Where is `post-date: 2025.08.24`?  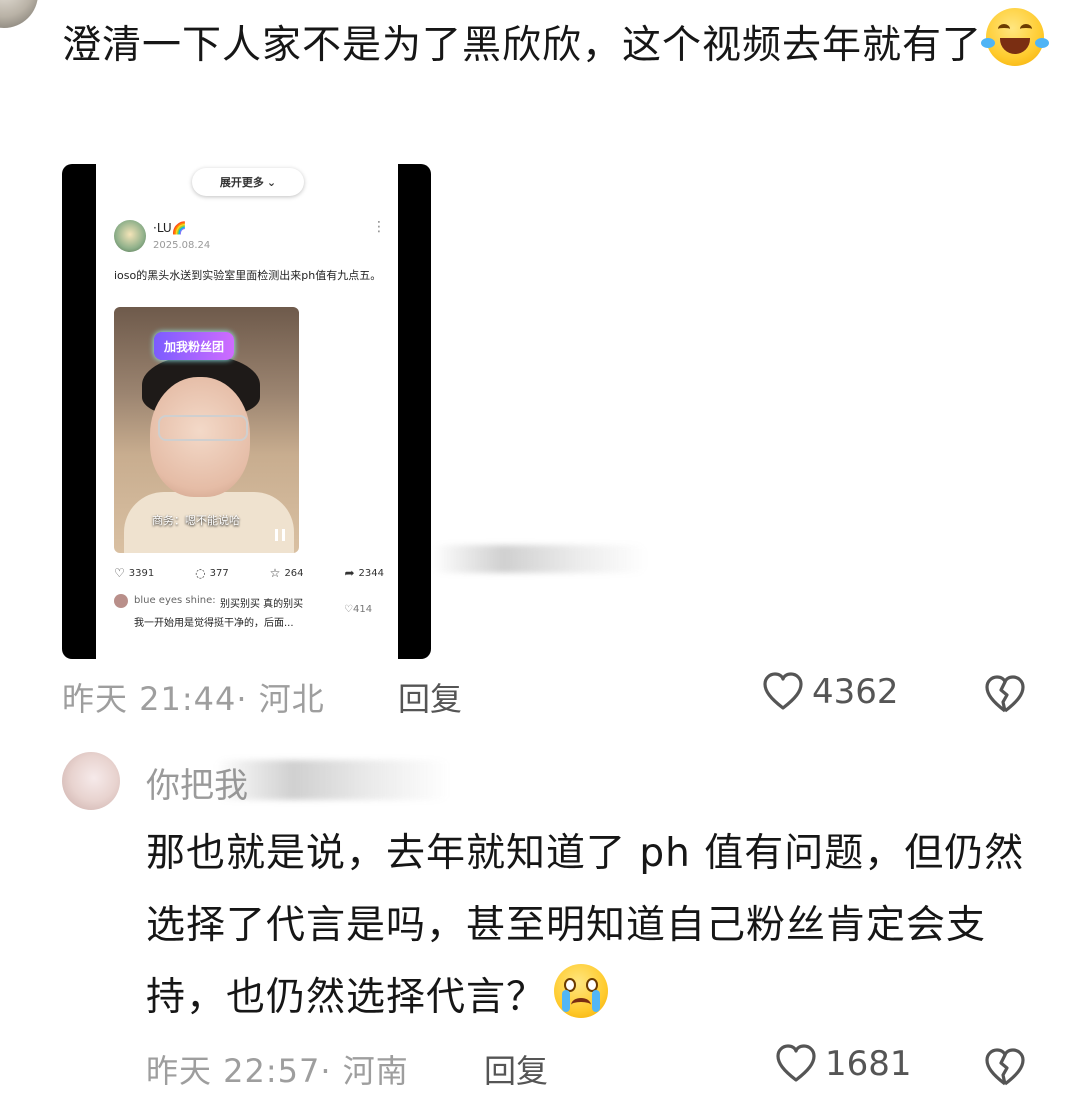
post-date: 2025.08.24 is located at coordinates (182, 245).